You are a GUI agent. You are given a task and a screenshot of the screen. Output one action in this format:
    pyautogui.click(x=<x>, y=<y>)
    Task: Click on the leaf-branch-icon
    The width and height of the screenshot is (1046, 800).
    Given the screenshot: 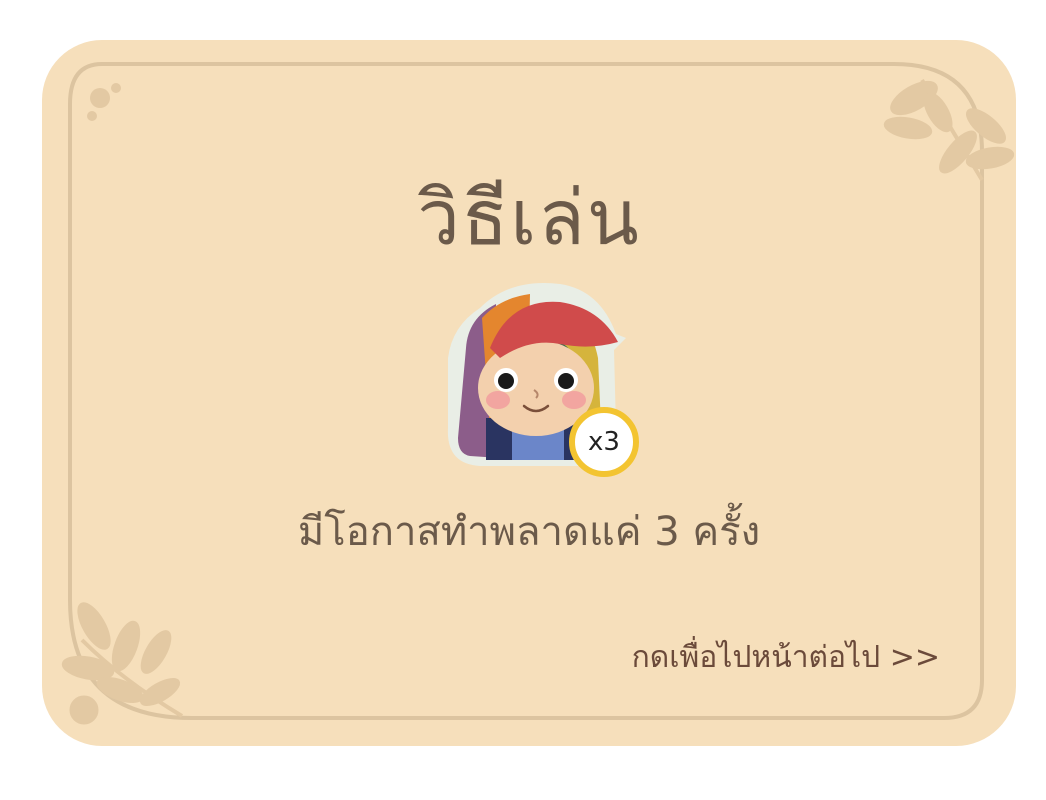 What is the action you would take?
    pyautogui.click(x=949, y=130)
    